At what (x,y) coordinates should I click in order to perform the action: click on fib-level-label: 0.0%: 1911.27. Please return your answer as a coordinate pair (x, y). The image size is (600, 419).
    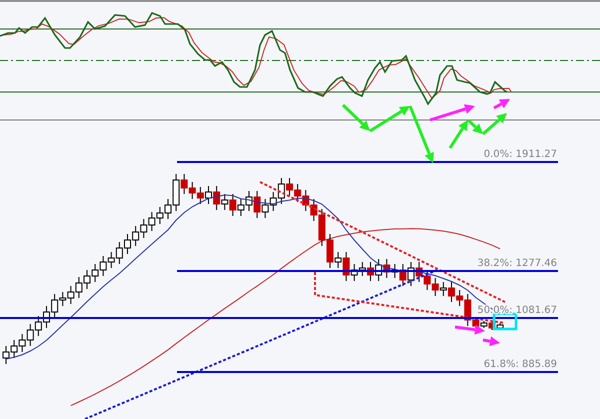
    Looking at the image, I should click on (520, 154).